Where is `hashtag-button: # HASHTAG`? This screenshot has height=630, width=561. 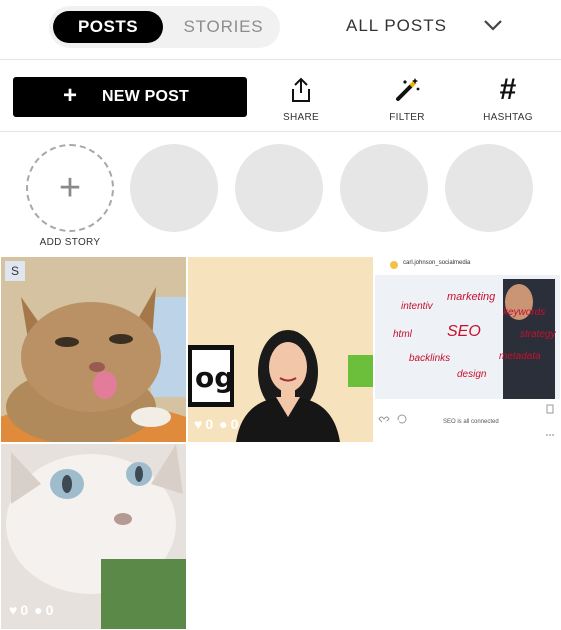
hashtag-button: # HASHTAG is located at coordinates (508, 101).